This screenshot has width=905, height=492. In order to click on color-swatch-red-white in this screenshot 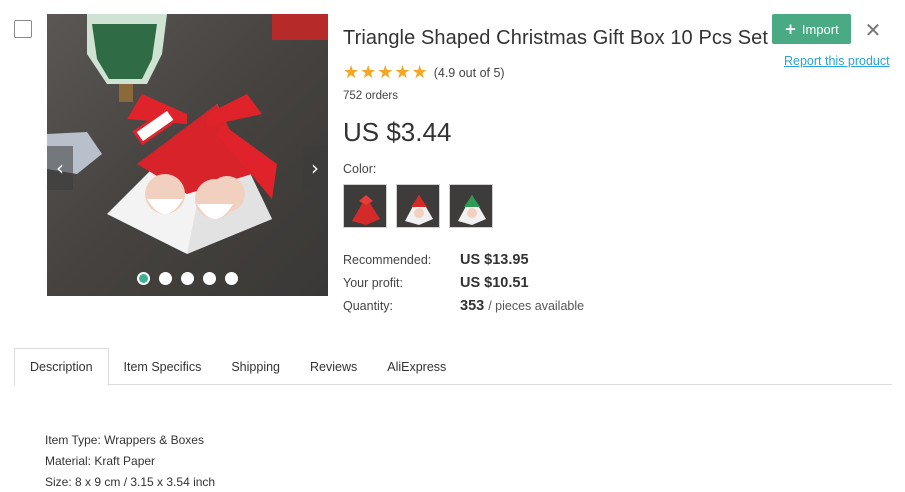, I will do `click(418, 206)`.